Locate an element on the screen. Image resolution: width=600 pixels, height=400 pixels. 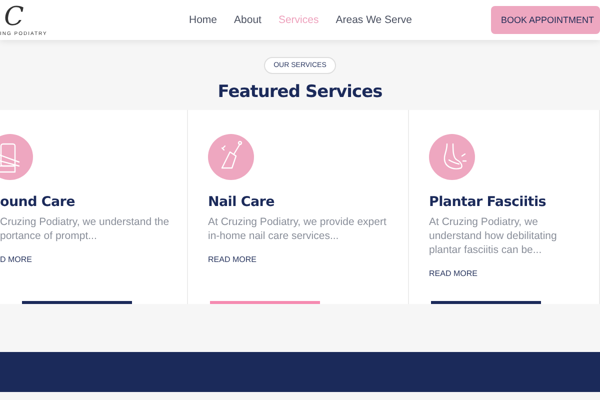
card-title: Nail Care is located at coordinates (242, 202).